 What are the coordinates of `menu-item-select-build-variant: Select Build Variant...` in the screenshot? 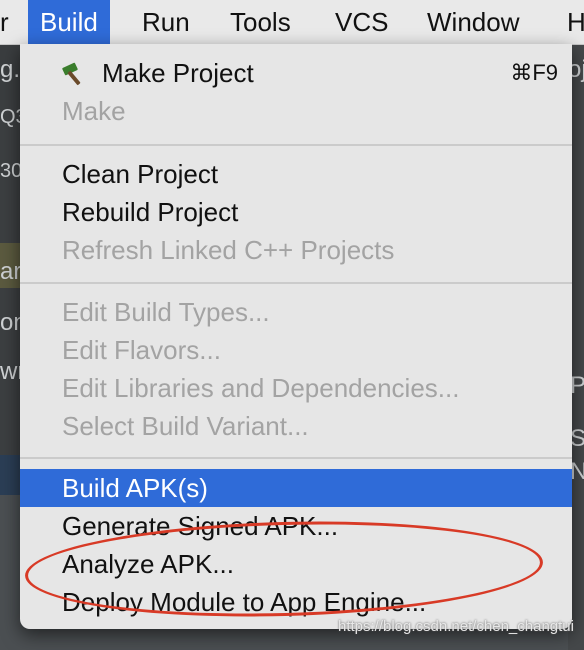 It's located at (296, 426).